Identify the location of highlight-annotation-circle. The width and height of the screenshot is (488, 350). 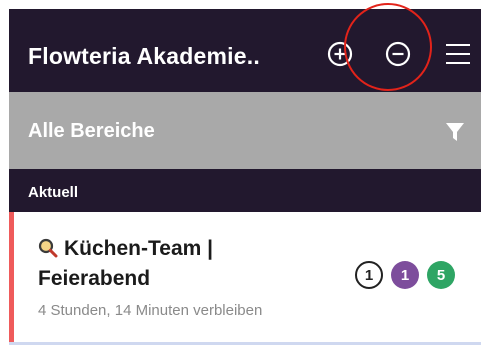
(388, 47).